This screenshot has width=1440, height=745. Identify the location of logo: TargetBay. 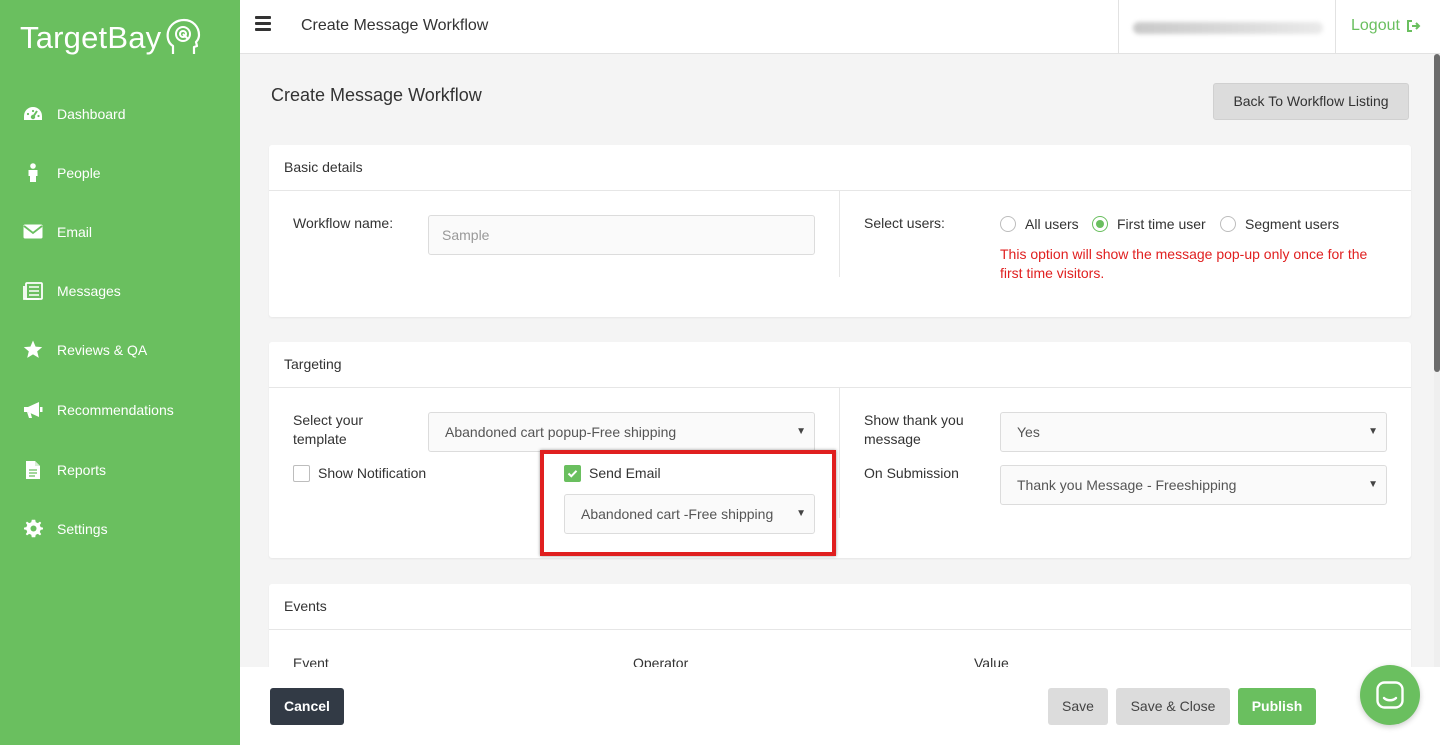
(110, 38).